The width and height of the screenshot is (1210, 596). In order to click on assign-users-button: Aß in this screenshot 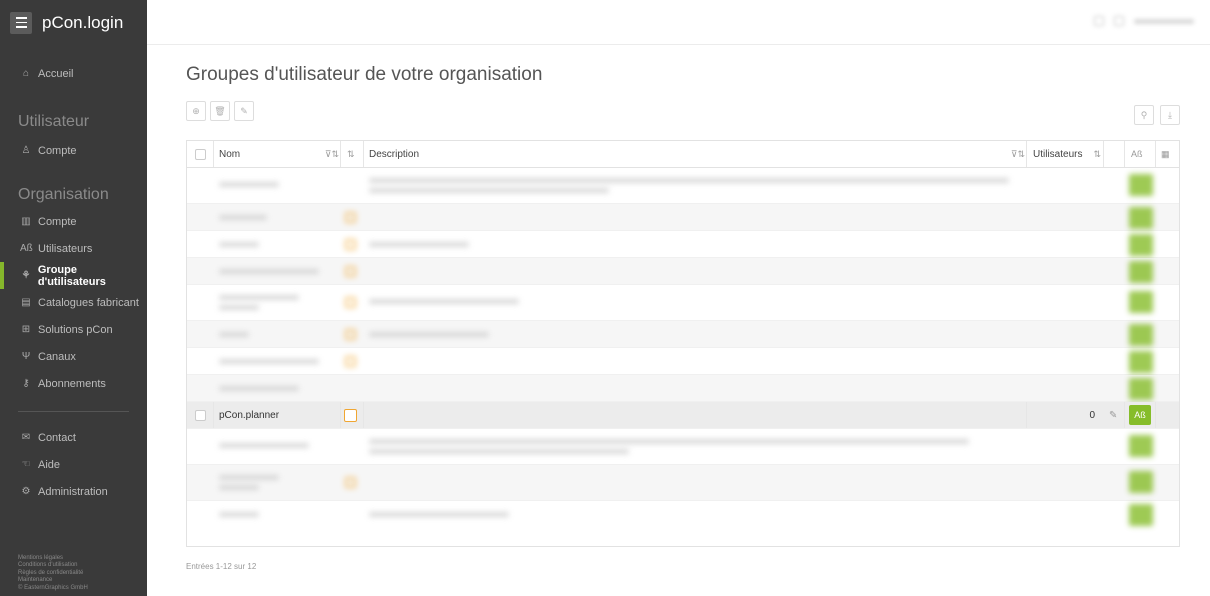, I will do `click(1140, 415)`.